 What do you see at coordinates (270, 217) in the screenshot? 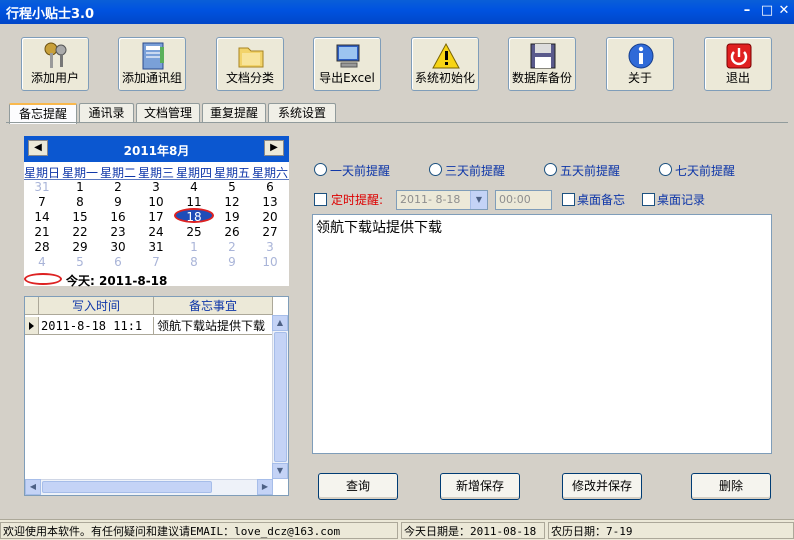
I see `calendar-day: 20` at bounding box center [270, 217].